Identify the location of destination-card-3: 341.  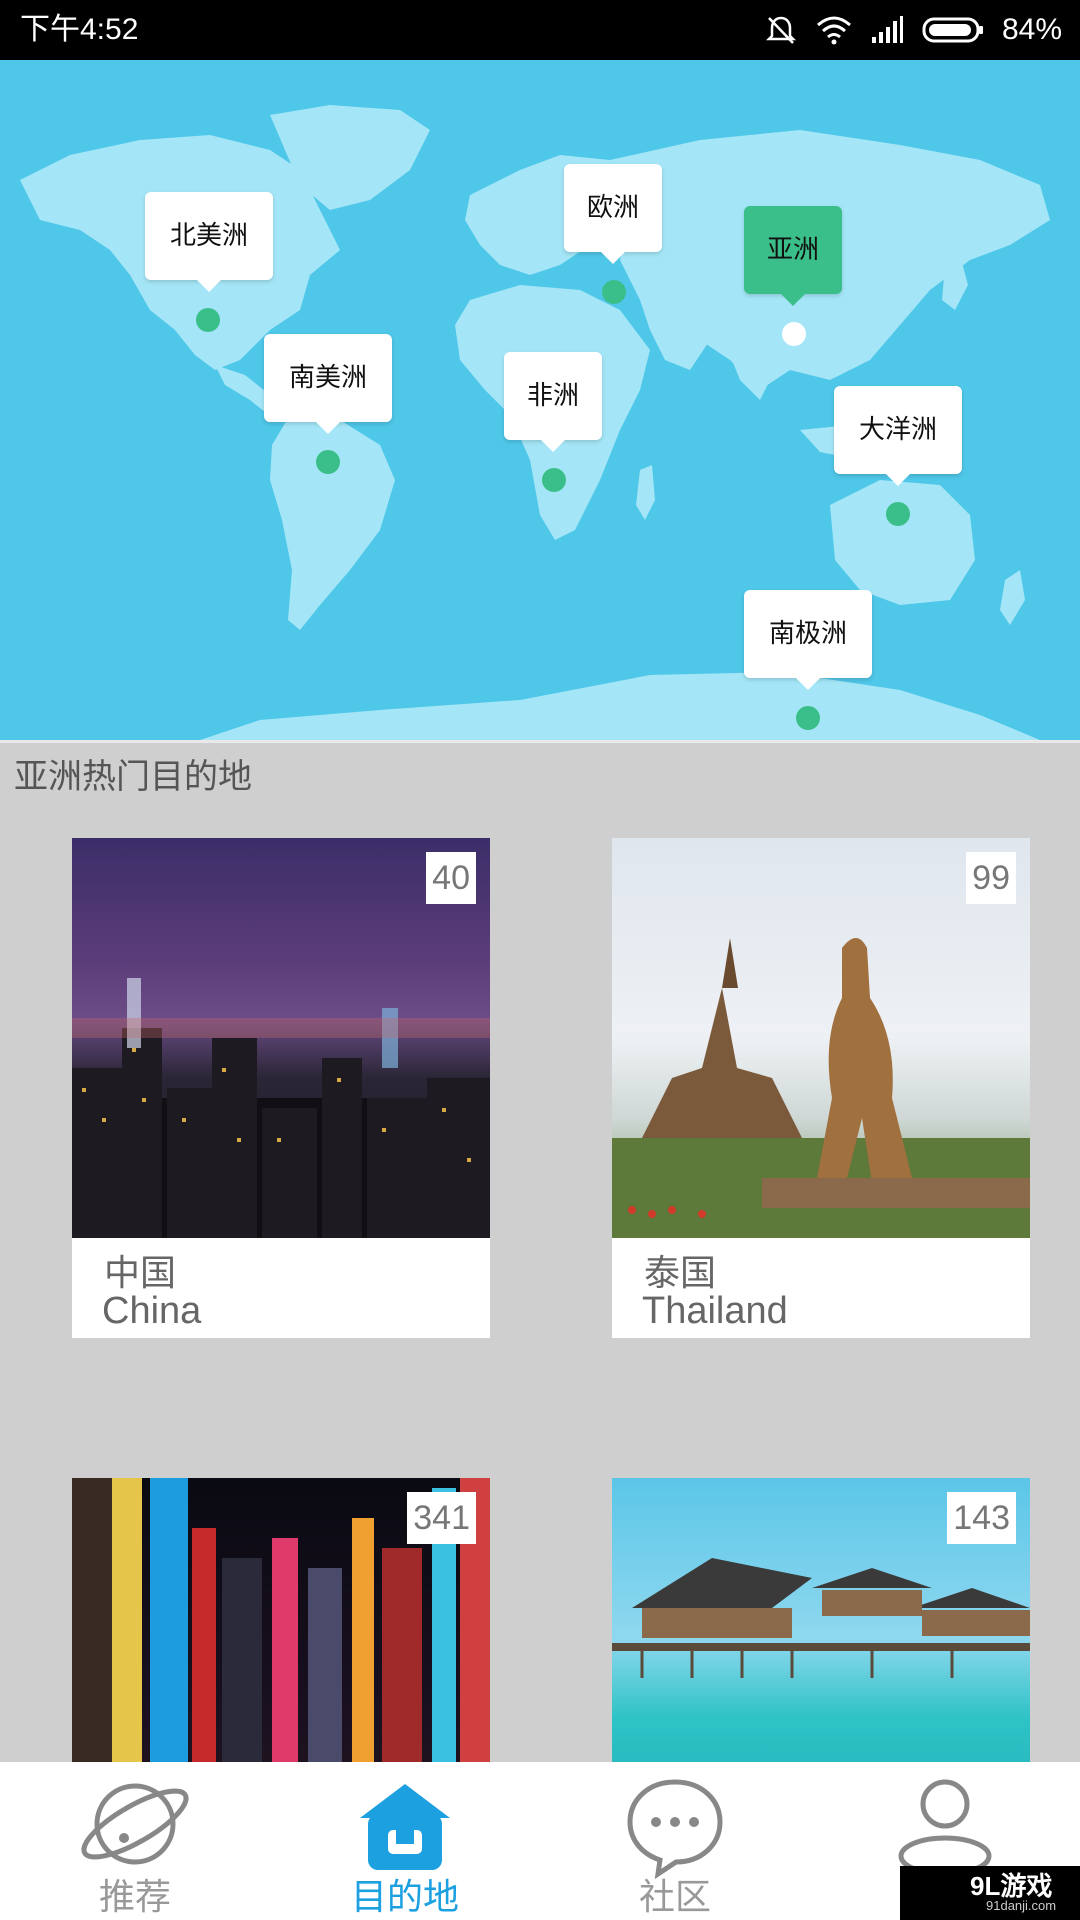
(281, 1620).